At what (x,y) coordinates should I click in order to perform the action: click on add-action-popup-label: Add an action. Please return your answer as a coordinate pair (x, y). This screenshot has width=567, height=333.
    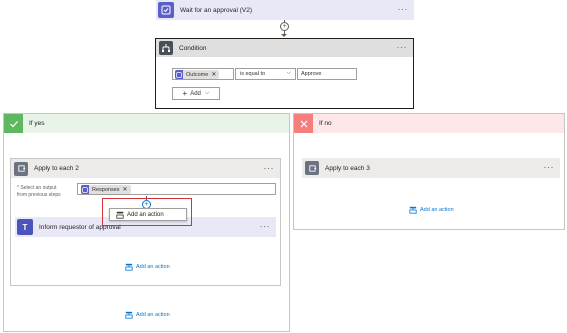
    Looking at the image, I should click on (145, 214).